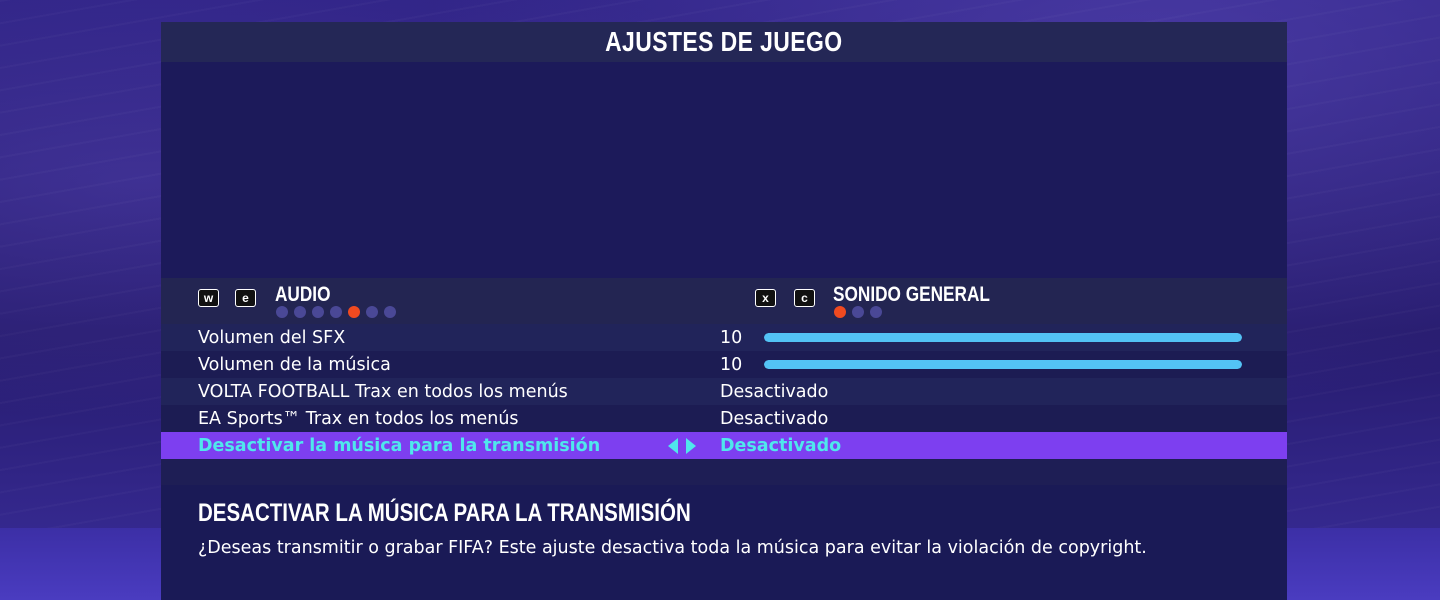 This screenshot has height=600, width=1440. What do you see at coordinates (765, 298) in the screenshot?
I see `key-x-icon: x` at bounding box center [765, 298].